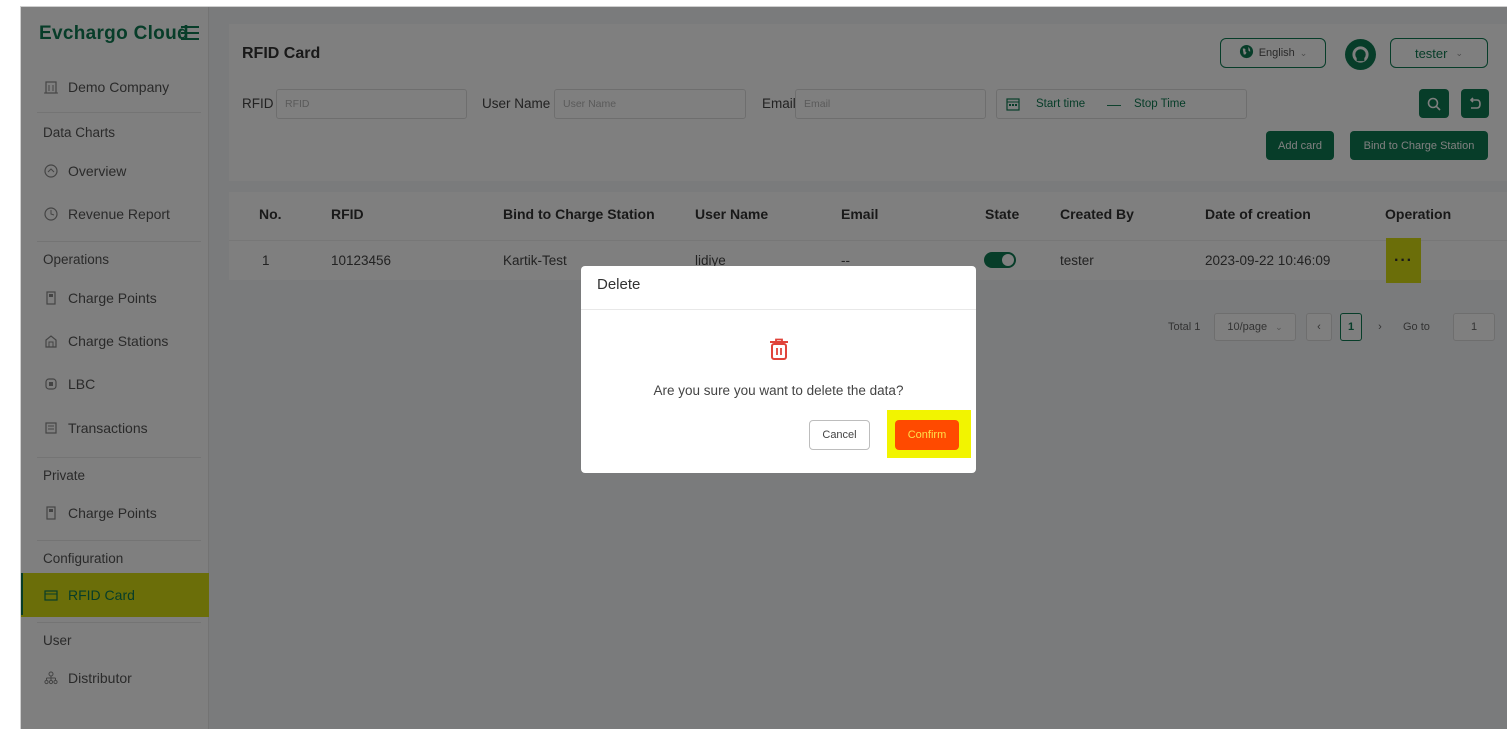 The width and height of the screenshot is (1507, 729). What do you see at coordinates (778, 309) in the screenshot?
I see `dialog-divider` at bounding box center [778, 309].